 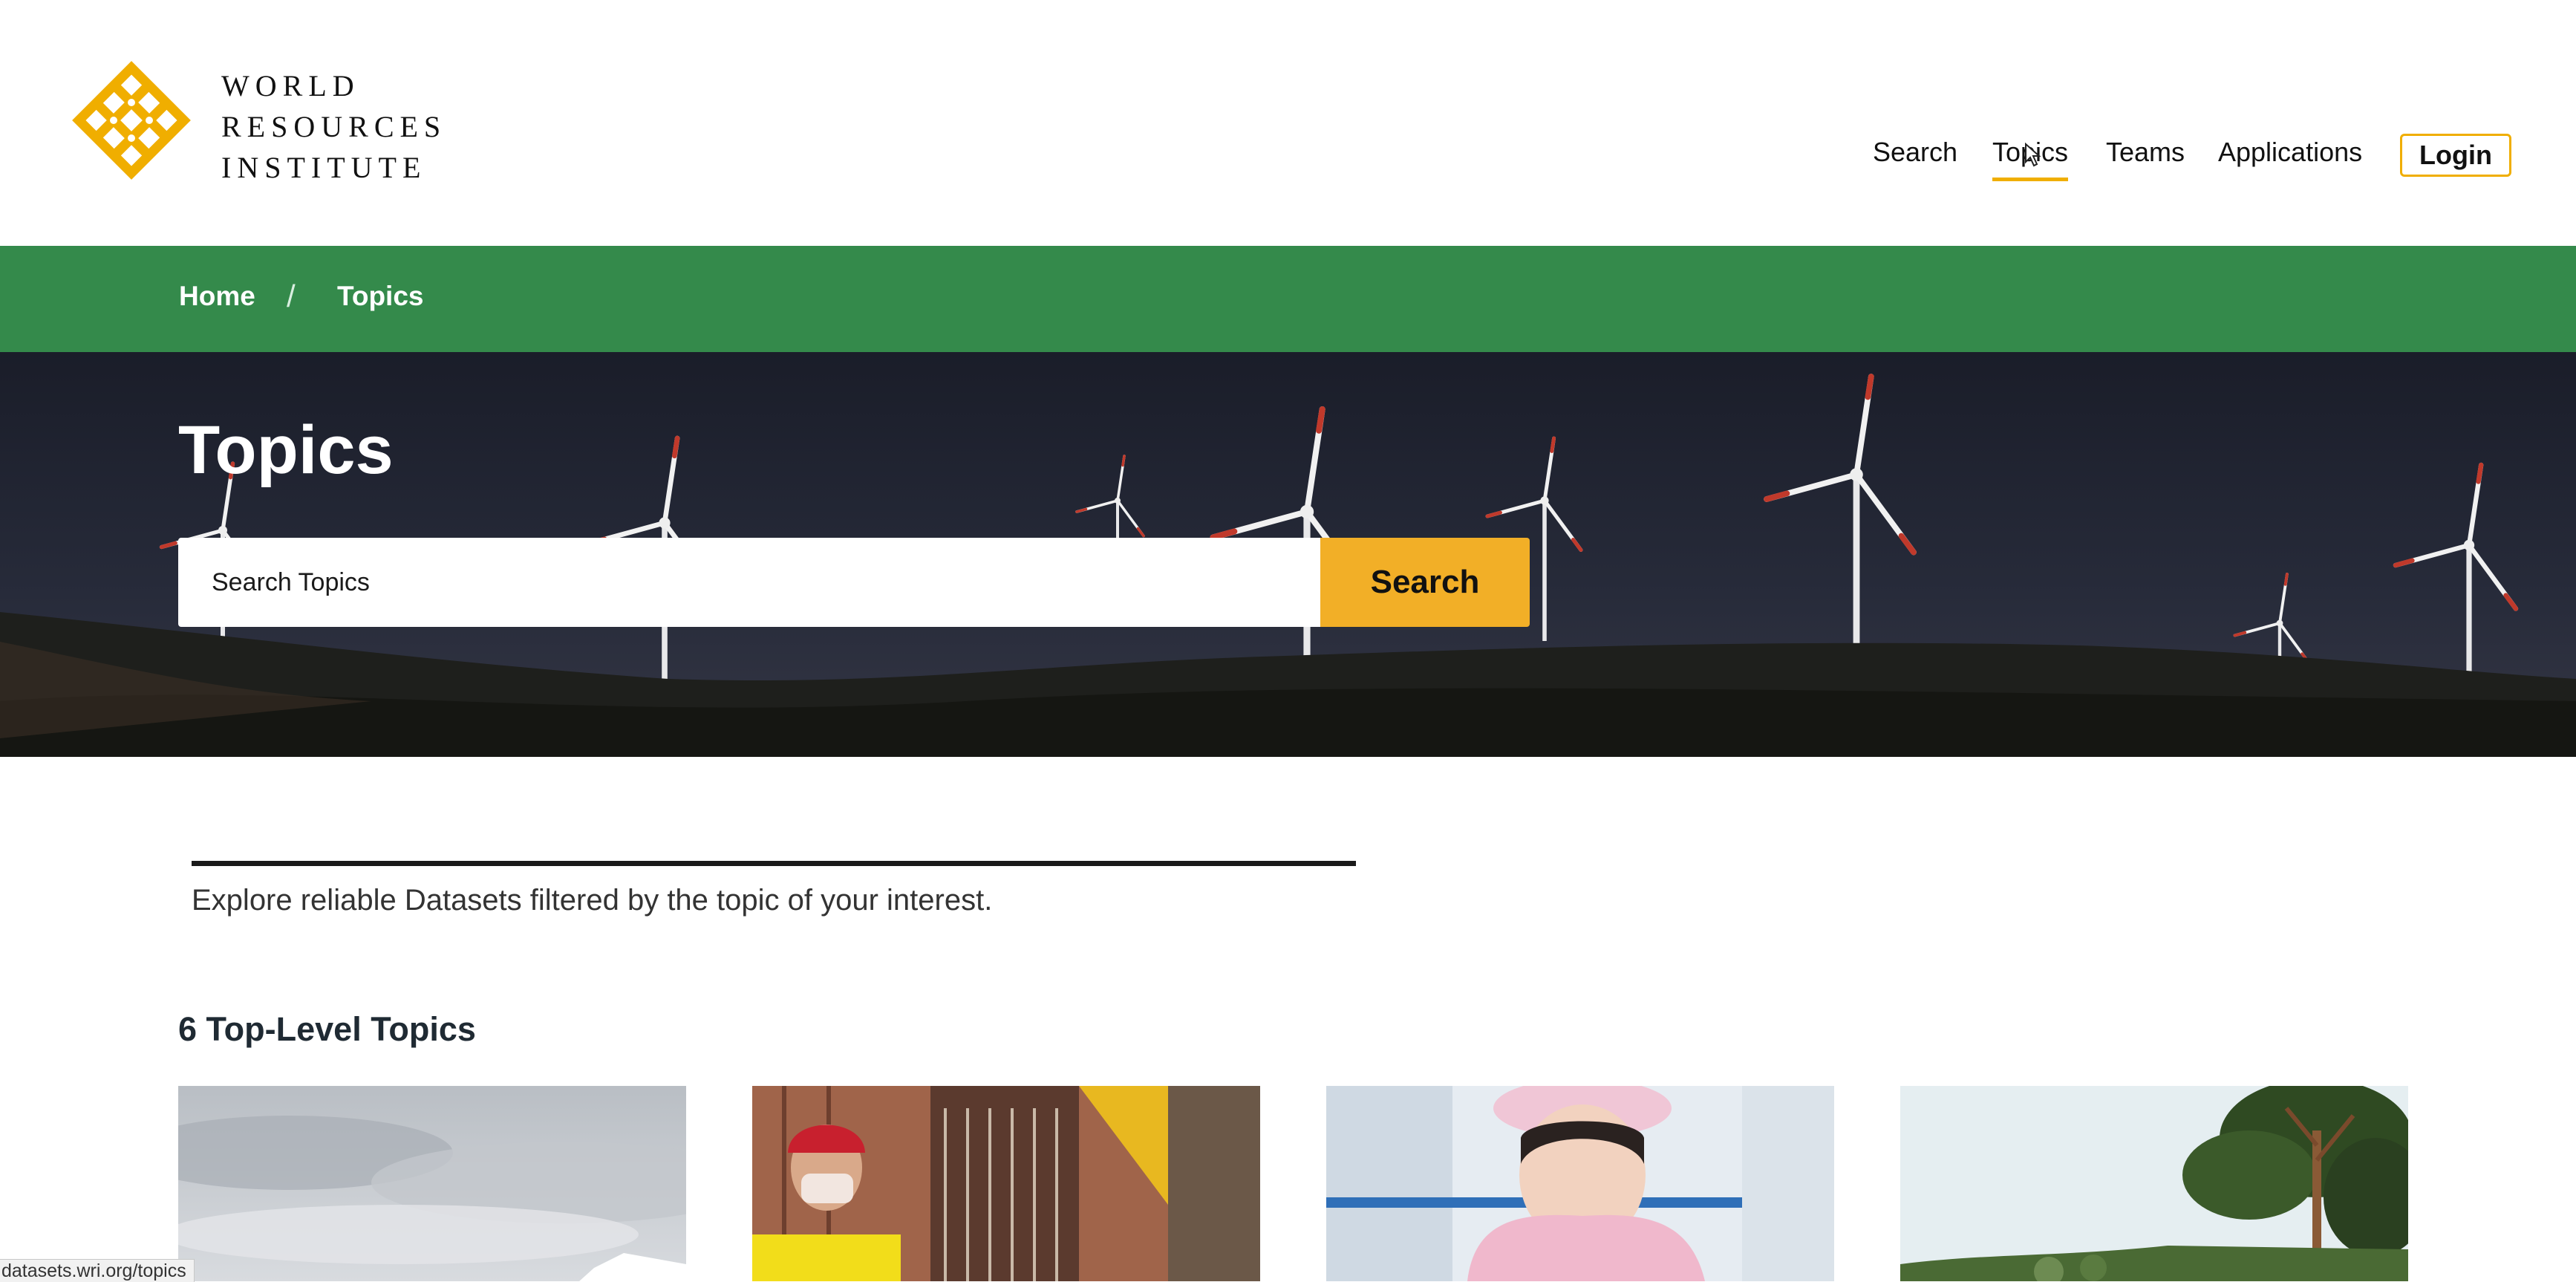 What do you see at coordinates (2455, 155) in the screenshot?
I see `login-button: Login` at bounding box center [2455, 155].